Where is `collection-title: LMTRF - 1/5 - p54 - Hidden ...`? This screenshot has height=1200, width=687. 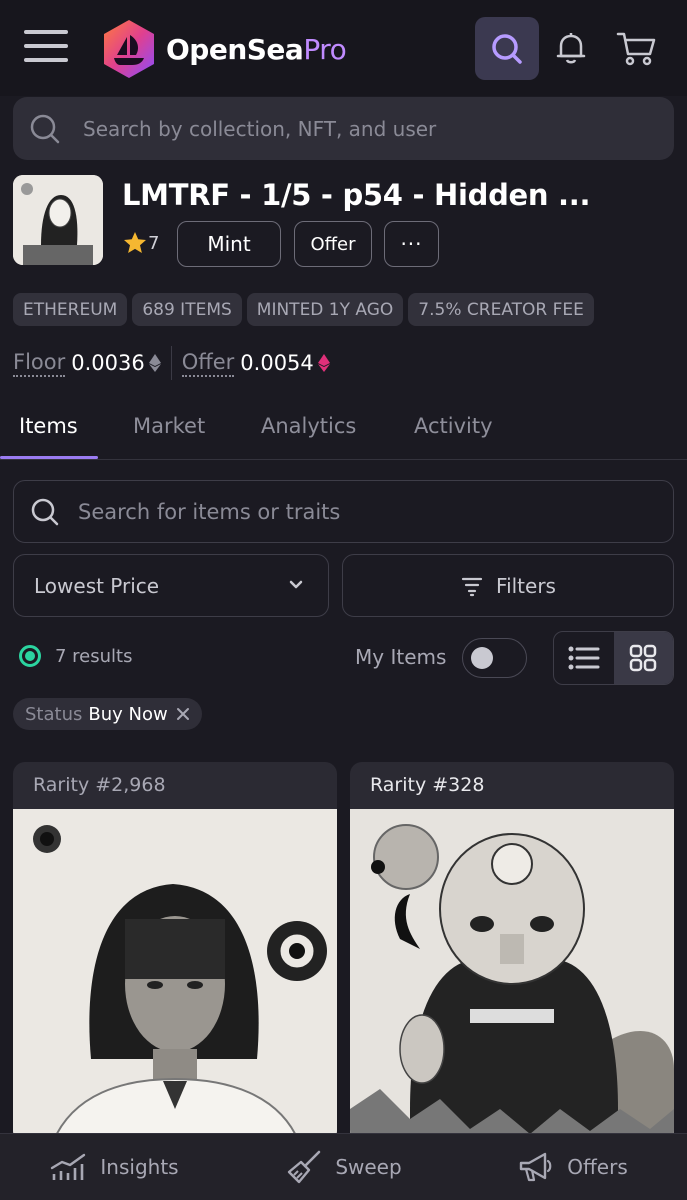 collection-title: LMTRF - 1/5 - p54 - Hidden ... is located at coordinates (356, 195).